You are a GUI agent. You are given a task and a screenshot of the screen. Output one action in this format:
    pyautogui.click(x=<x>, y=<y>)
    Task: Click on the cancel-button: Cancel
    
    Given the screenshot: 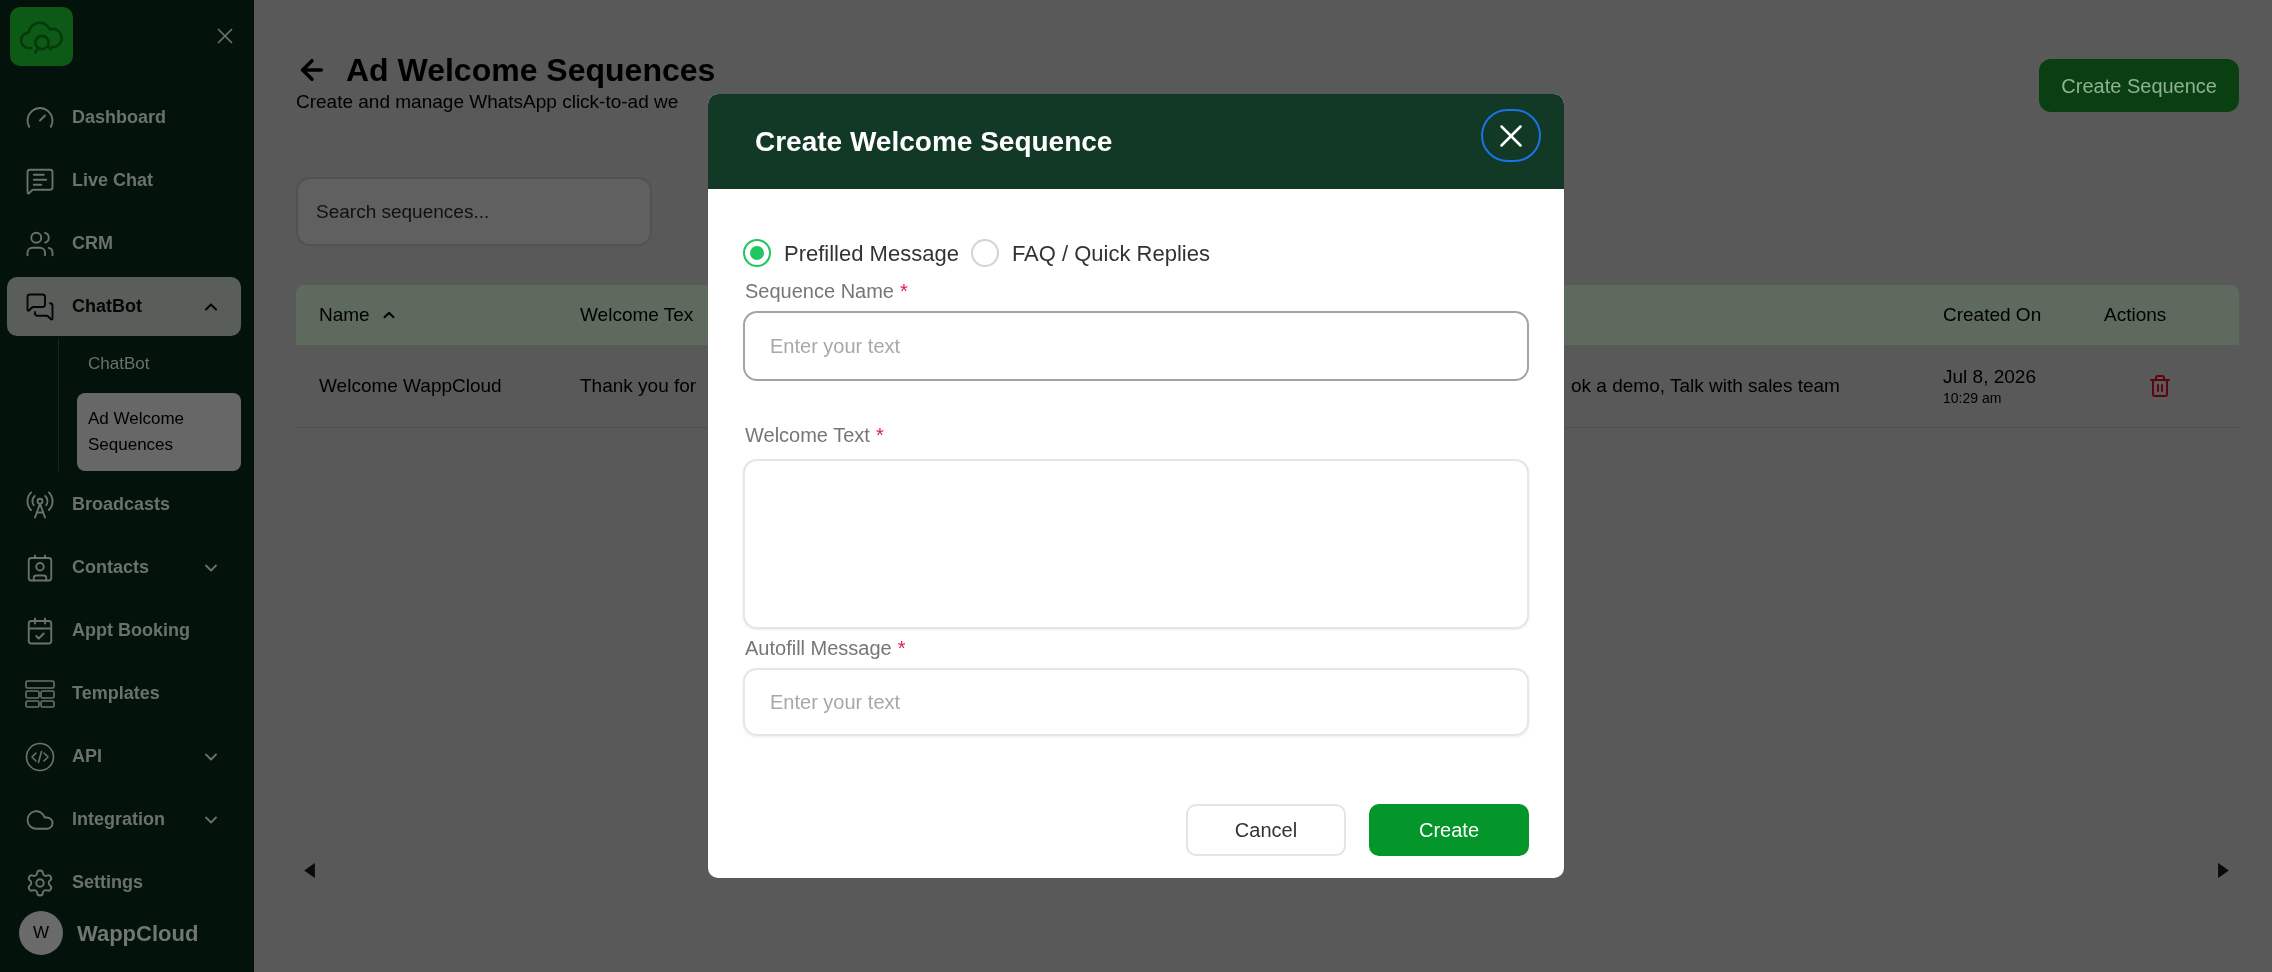 What is the action you would take?
    pyautogui.click(x=1266, y=830)
    